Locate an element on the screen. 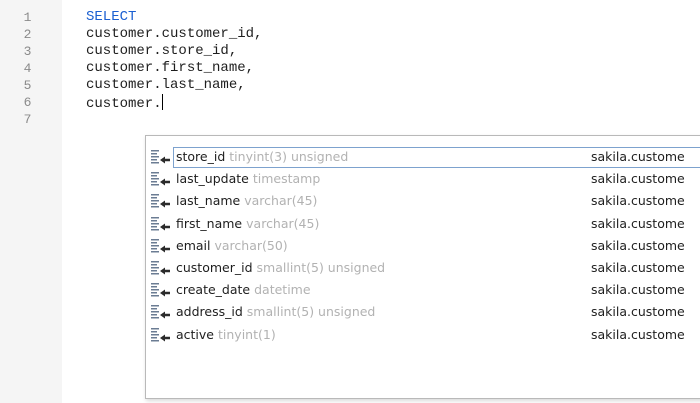 The width and height of the screenshot is (700, 403). code-line: 3 customer.store_id, is located at coordinates (350, 51).